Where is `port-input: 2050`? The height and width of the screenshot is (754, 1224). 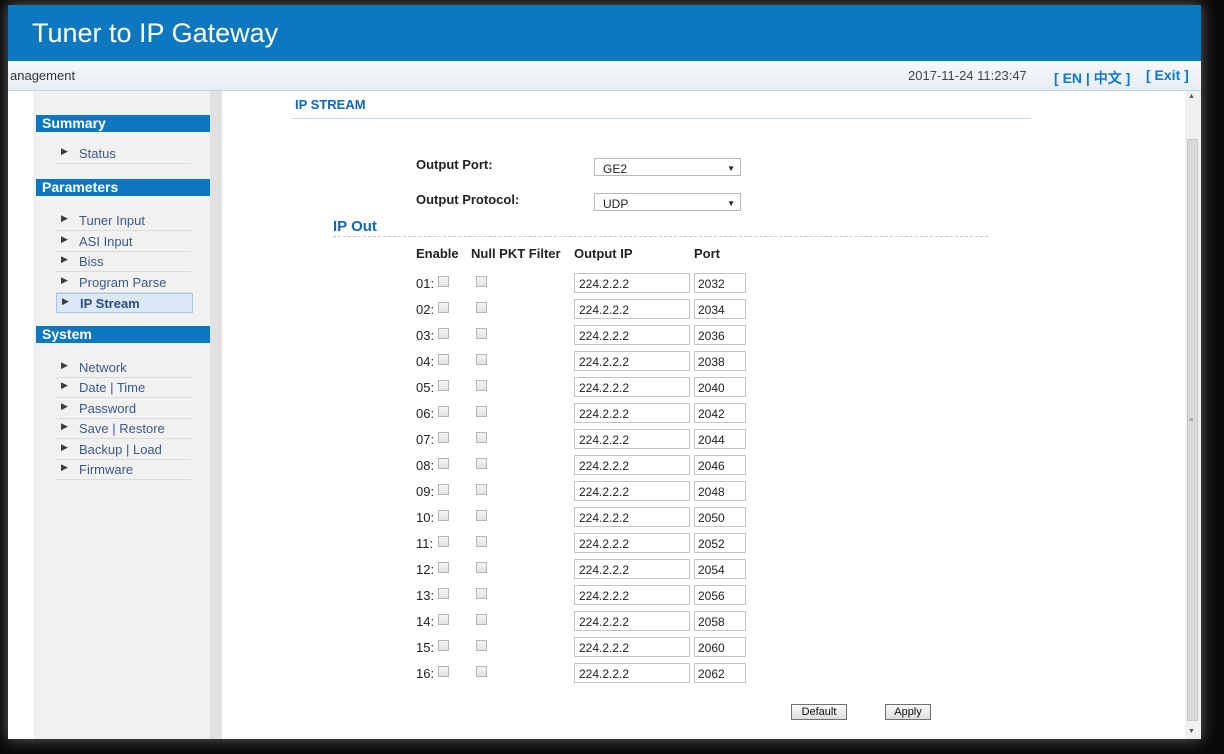 port-input: 2050 is located at coordinates (720, 517).